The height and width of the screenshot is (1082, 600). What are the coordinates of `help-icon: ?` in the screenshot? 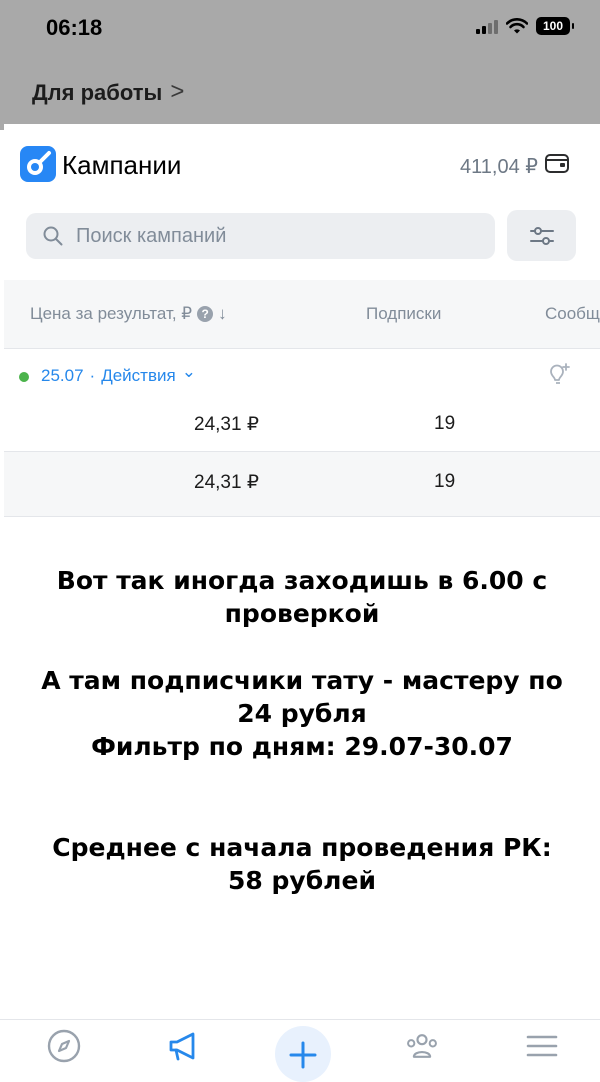 It's located at (205, 314).